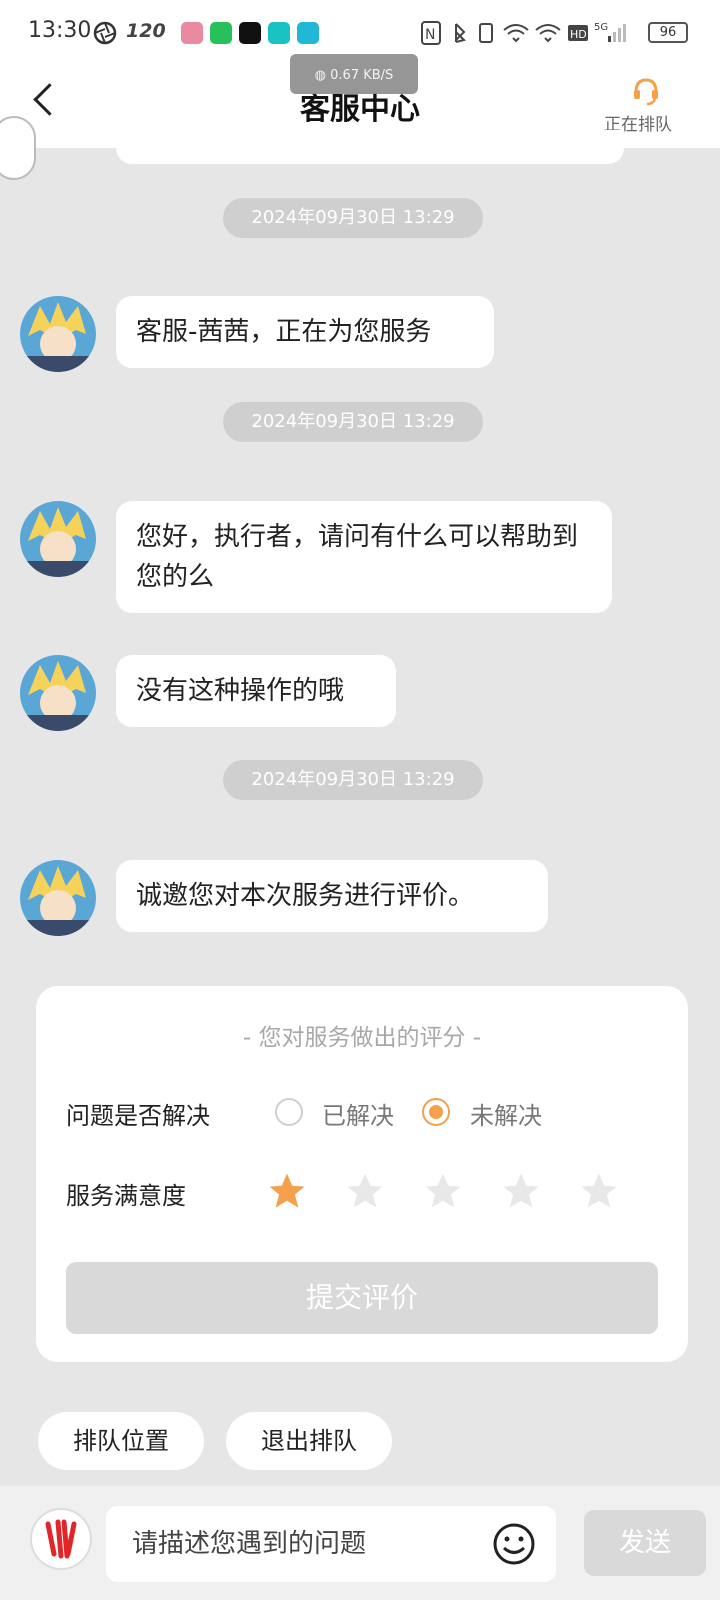 The height and width of the screenshot is (1600, 720). Describe the element at coordinates (121, 1441) in the screenshot. I see `queue-position-button: 排队位置` at that location.